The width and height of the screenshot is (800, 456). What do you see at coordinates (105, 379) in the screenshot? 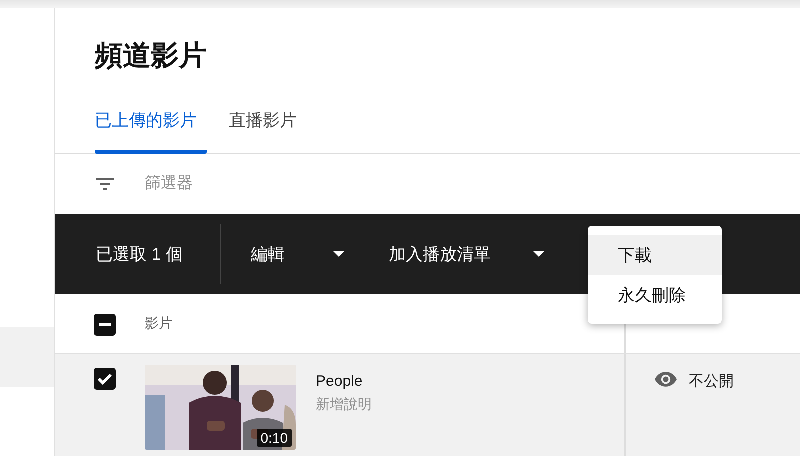
I see `checkbox` at bounding box center [105, 379].